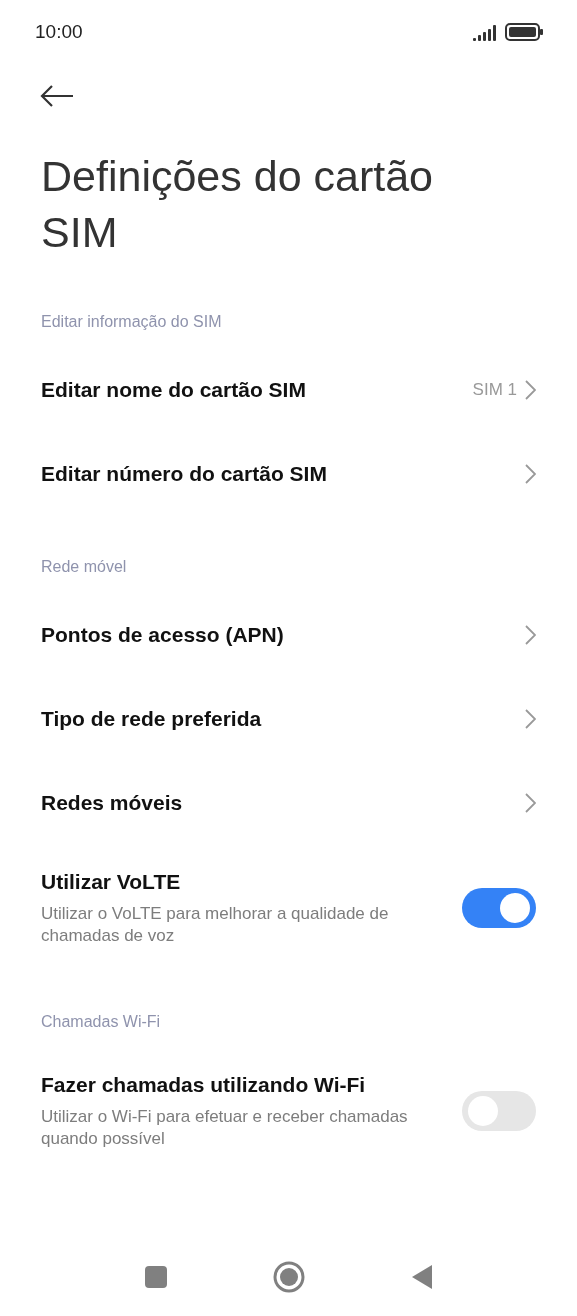  What do you see at coordinates (151, 719) in the screenshot?
I see `setting-title: Tipo de rede preferida` at bounding box center [151, 719].